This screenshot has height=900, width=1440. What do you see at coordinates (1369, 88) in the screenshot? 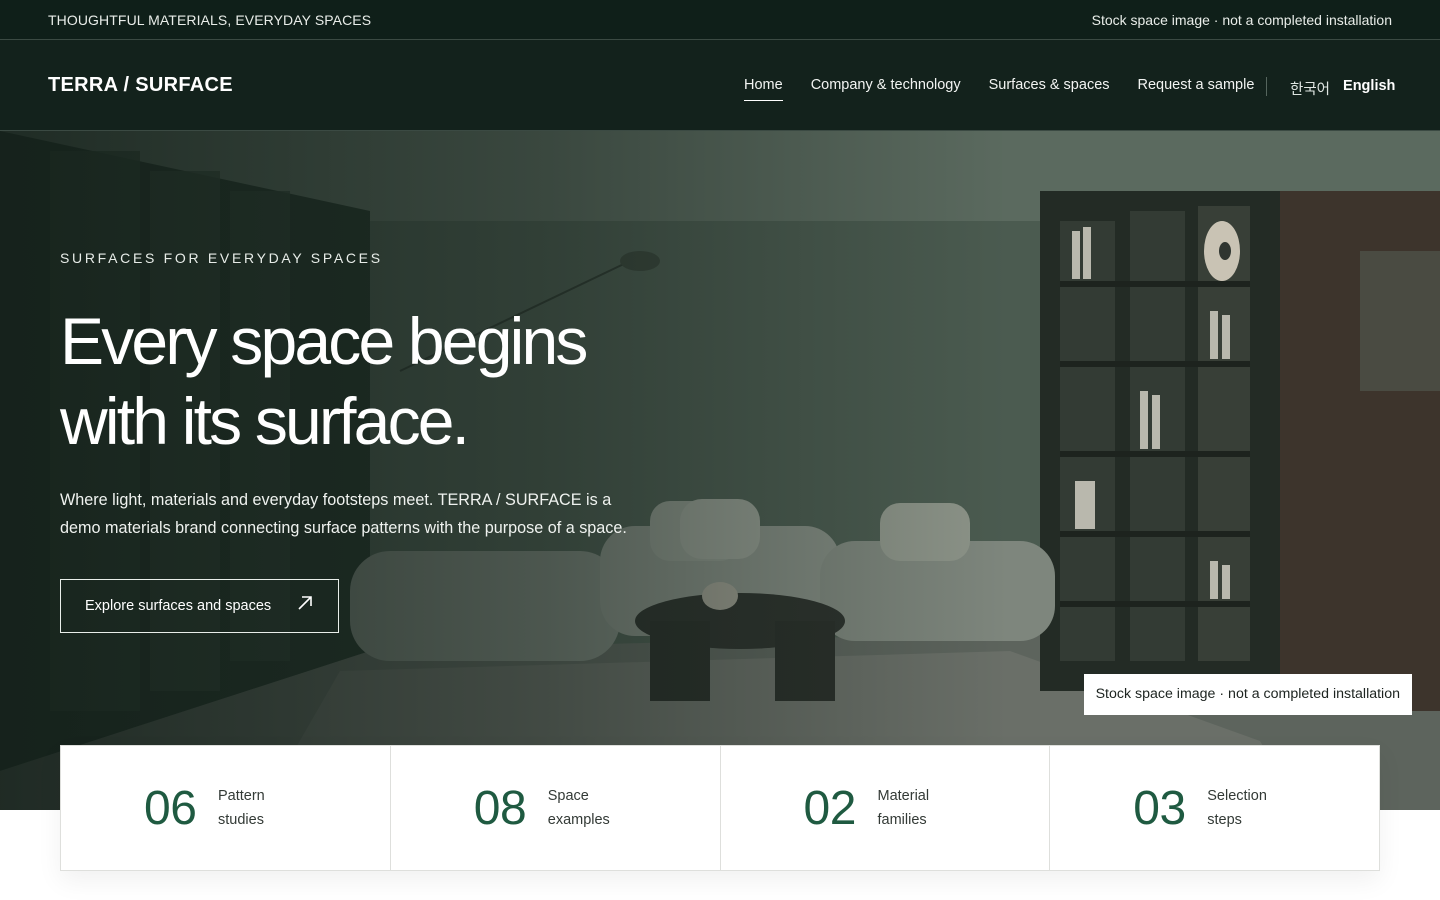
I see `lang-english: English` at bounding box center [1369, 88].